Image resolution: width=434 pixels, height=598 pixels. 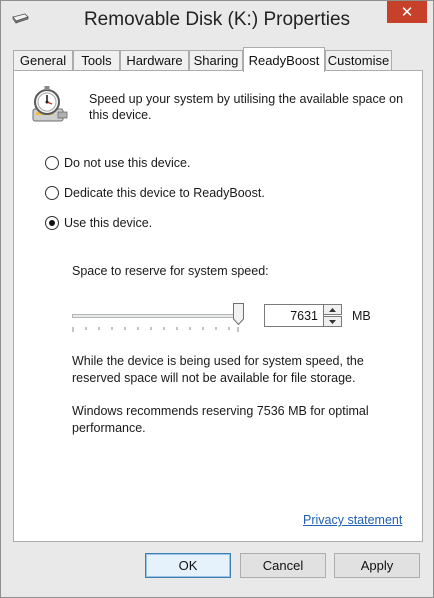 I want to click on readyboost-stopwatch-icon, so click(x=50, y=104).